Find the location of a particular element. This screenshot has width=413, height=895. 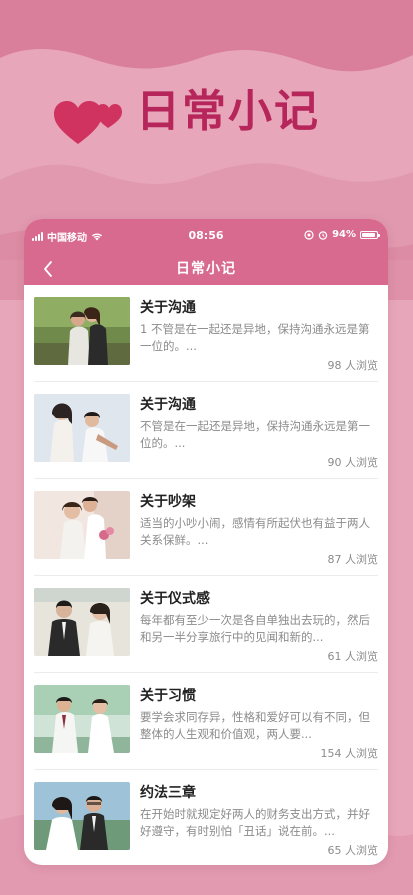

article-views: 98 人浏览 is located at coordinates (353, 365).